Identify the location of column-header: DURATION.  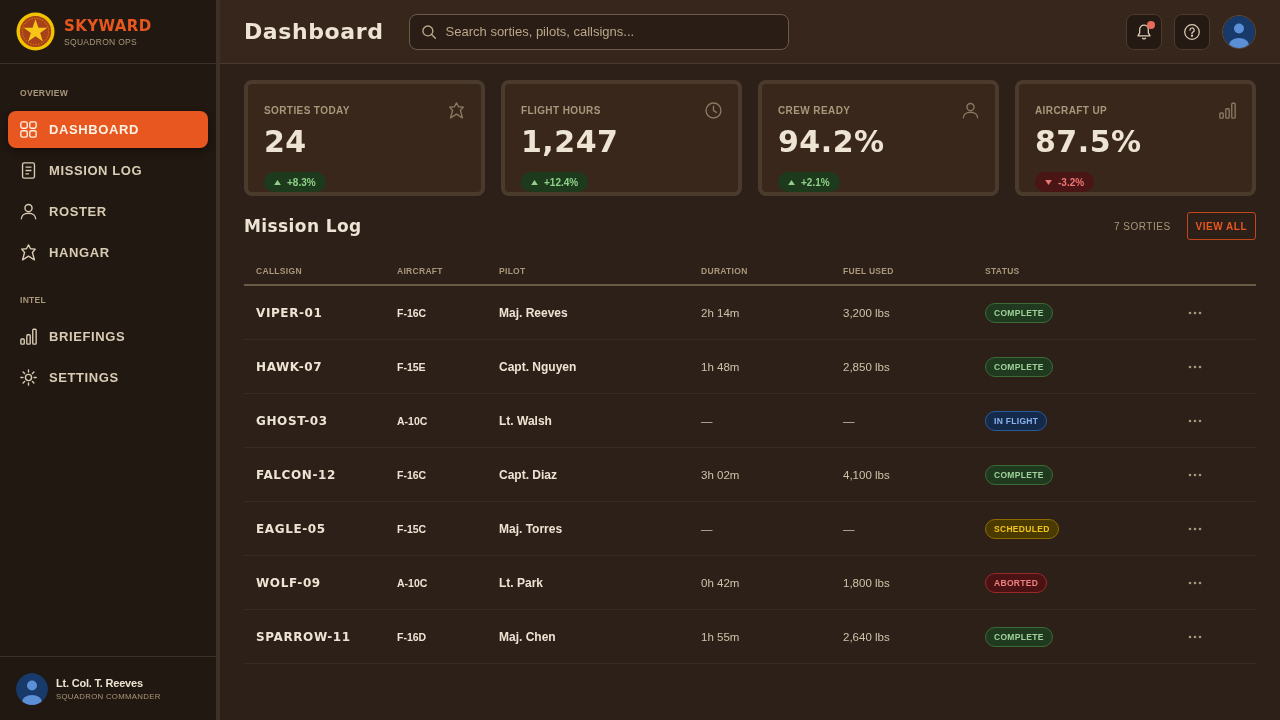
(724, 271).